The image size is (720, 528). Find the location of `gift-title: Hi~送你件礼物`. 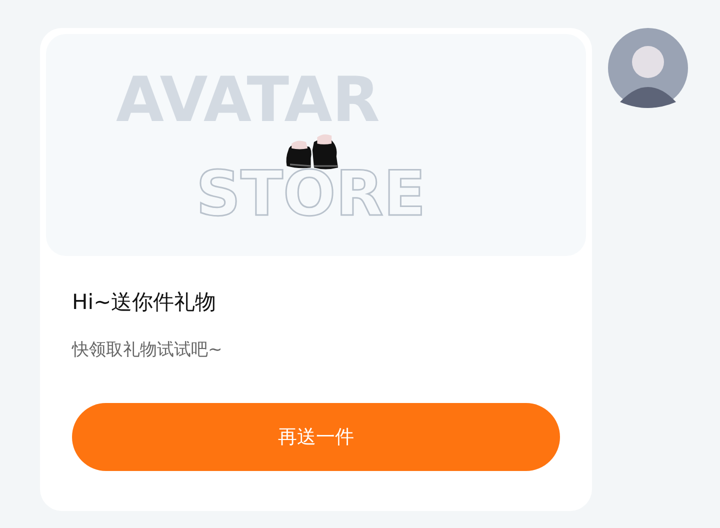

gift-title: Hi~送你件礼物 is located at coordinates (144, 302).